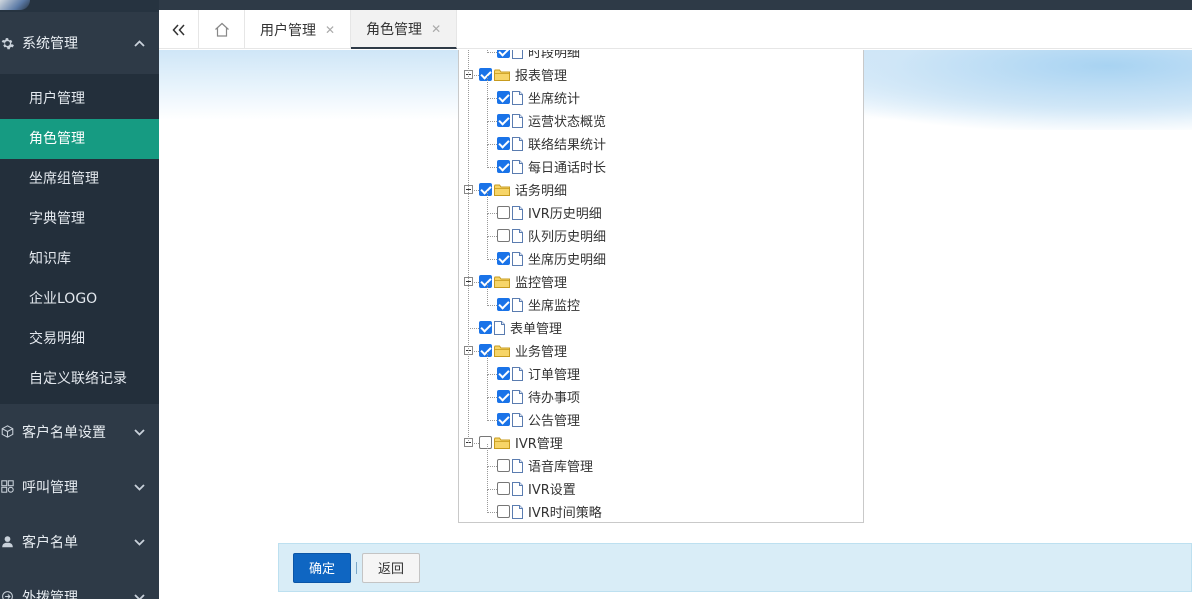 This screenshot has width=1192, height=599. What do you see at coordinates (79, 541) in the screenshot?
I see `menu-group-customer-list: 客户名单` at bounding box center [79, 541].